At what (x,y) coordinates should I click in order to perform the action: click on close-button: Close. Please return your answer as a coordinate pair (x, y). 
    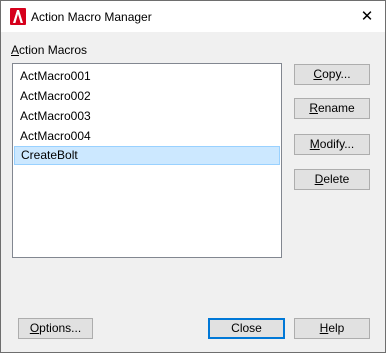
    Looking at the image, I should click on (246, 328).